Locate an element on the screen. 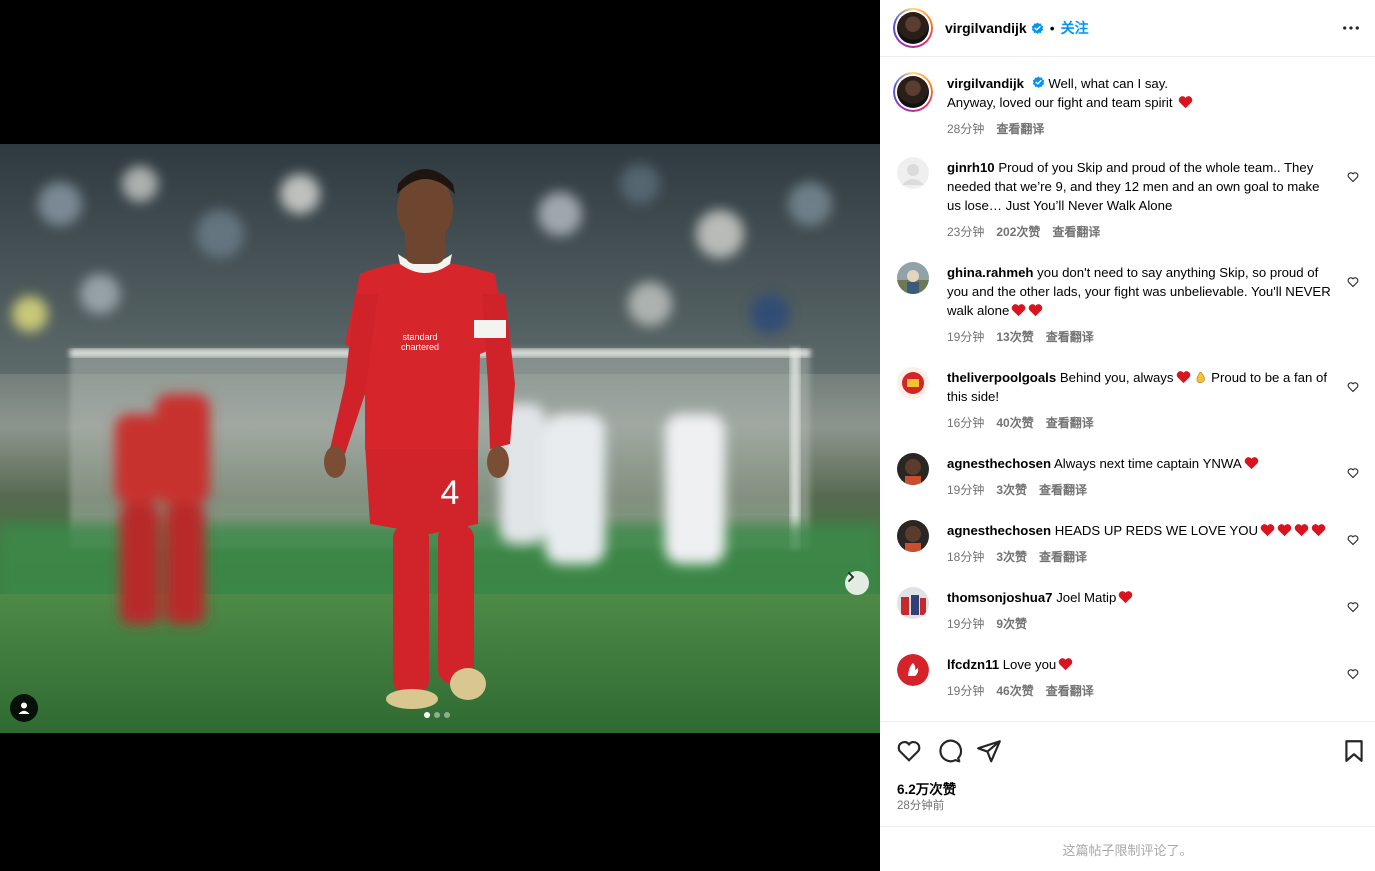 This screenshot has height=871, width=1375. badge-avatar-icon is located at coordinates (913, 383).